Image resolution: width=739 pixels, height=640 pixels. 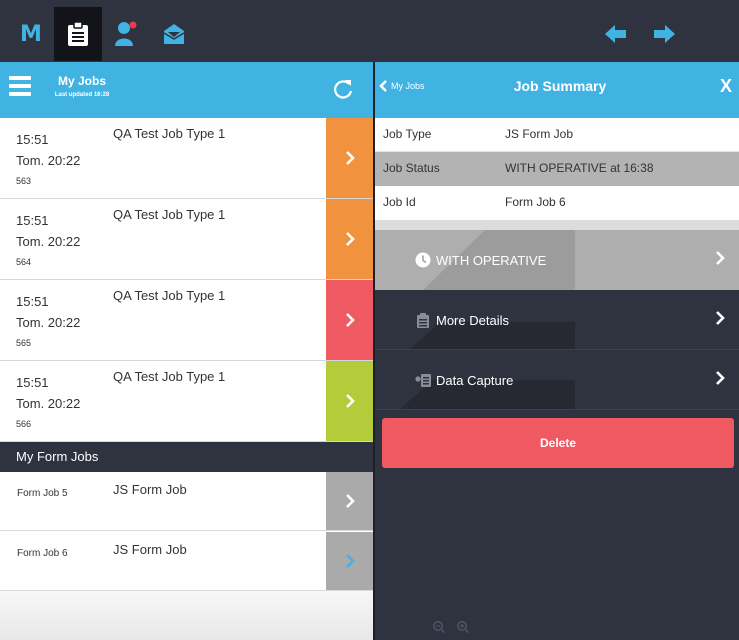 What do you see at coordinates (726, 86) in the screenshot?
I see `close-button: X` at bounding box center [726, 86].